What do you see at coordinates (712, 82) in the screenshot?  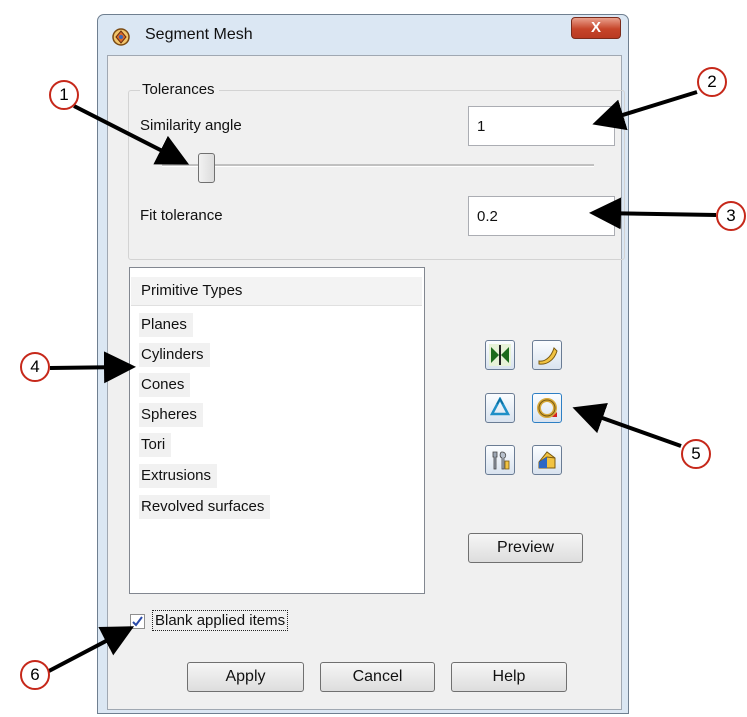 I see `callout-2: 2` at bounding box center [712, 82].